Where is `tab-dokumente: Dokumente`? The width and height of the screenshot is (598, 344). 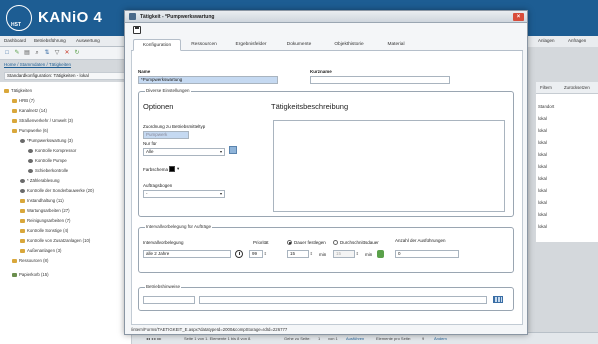 tab-dokumente: Dokumente is located at coordinates (299, 45).